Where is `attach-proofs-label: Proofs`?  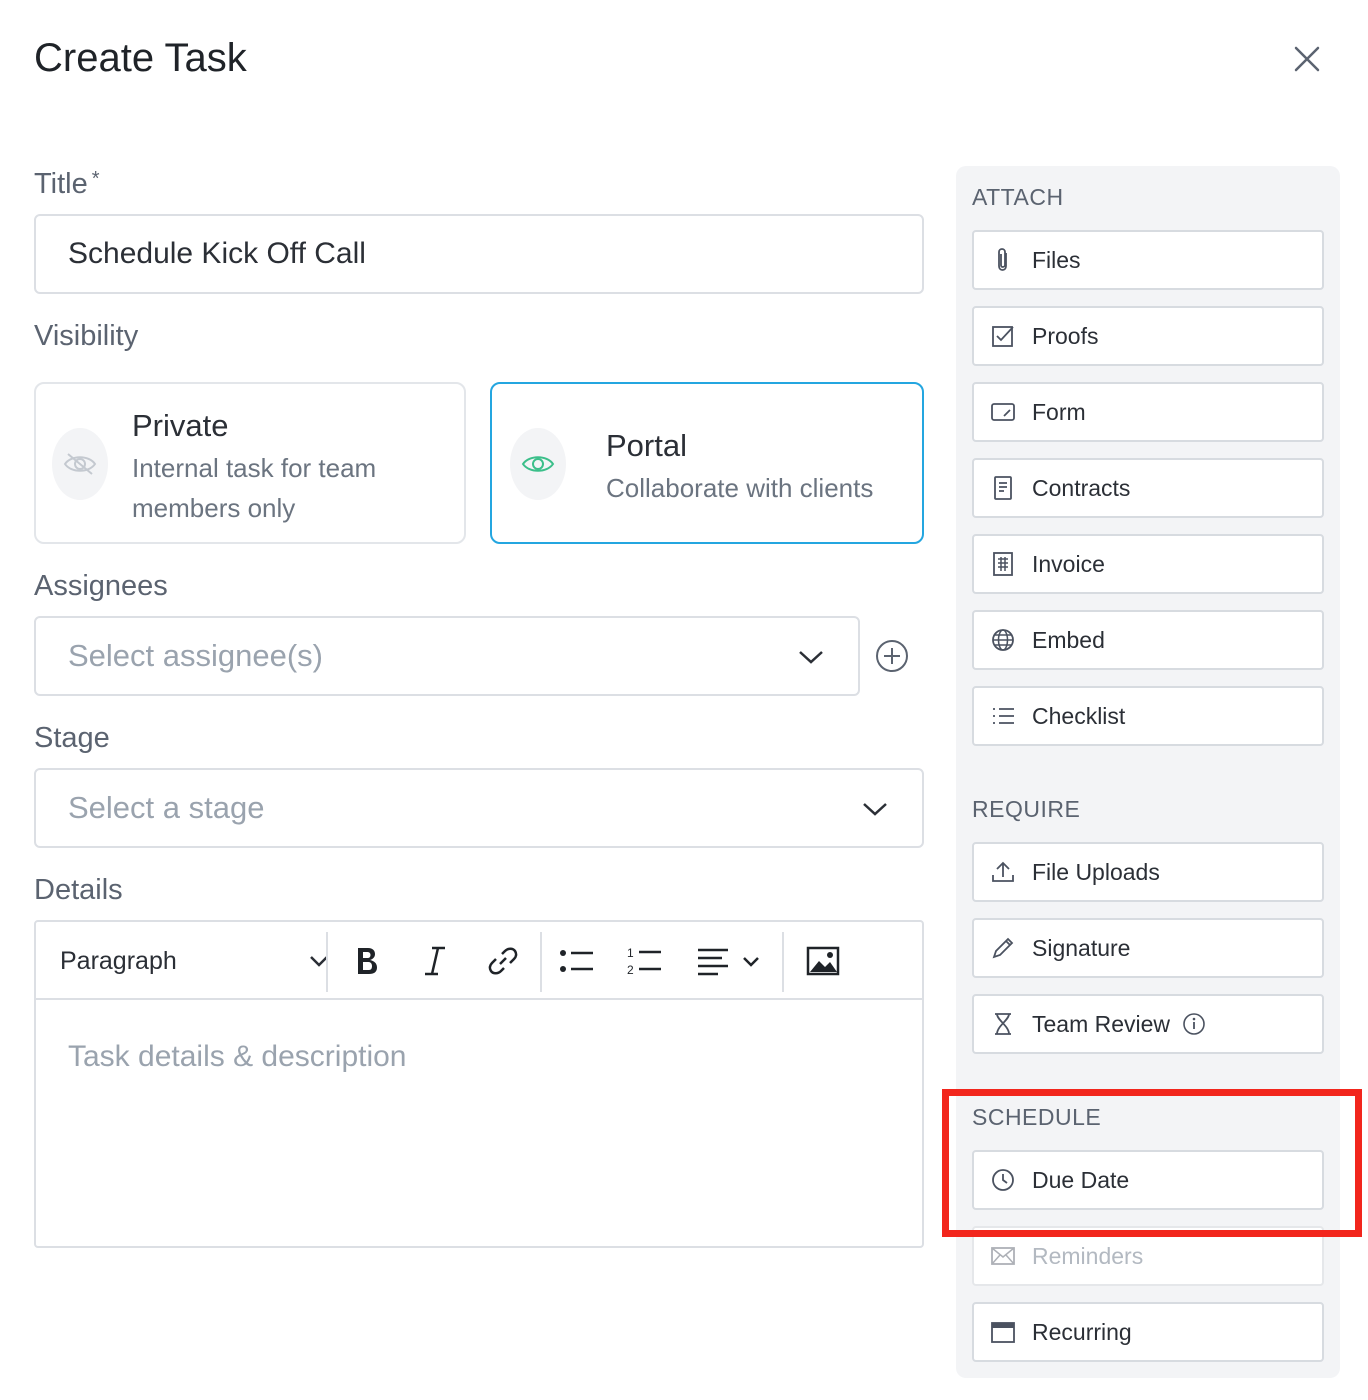
attach-proofs-label: Proofs is located at coordinates (1065, 335).